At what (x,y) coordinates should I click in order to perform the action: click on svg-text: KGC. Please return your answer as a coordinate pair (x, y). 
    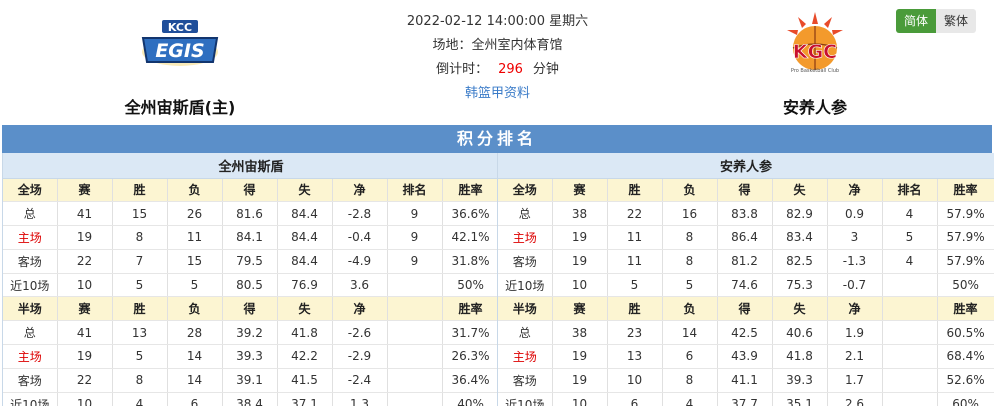
    Looking at the image, I should click on (815, 52).